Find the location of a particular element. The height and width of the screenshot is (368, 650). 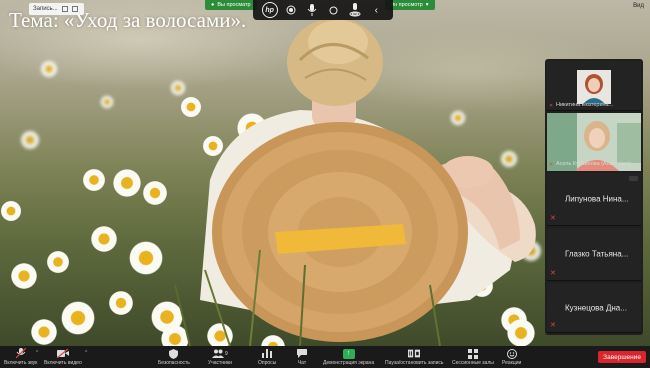

shield-icon is located at coordinates (174, 353).